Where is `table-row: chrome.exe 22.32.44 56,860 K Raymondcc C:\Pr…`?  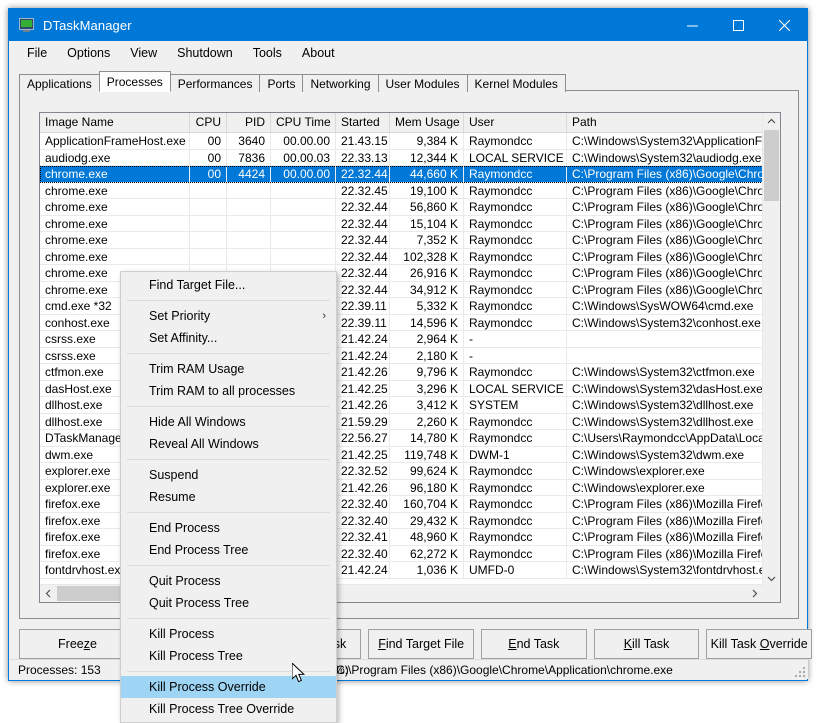
table-row: chrome.exe 22.32.44 56,860 K Raymondcc C:\Pr… is located at coordinates (402, 207).